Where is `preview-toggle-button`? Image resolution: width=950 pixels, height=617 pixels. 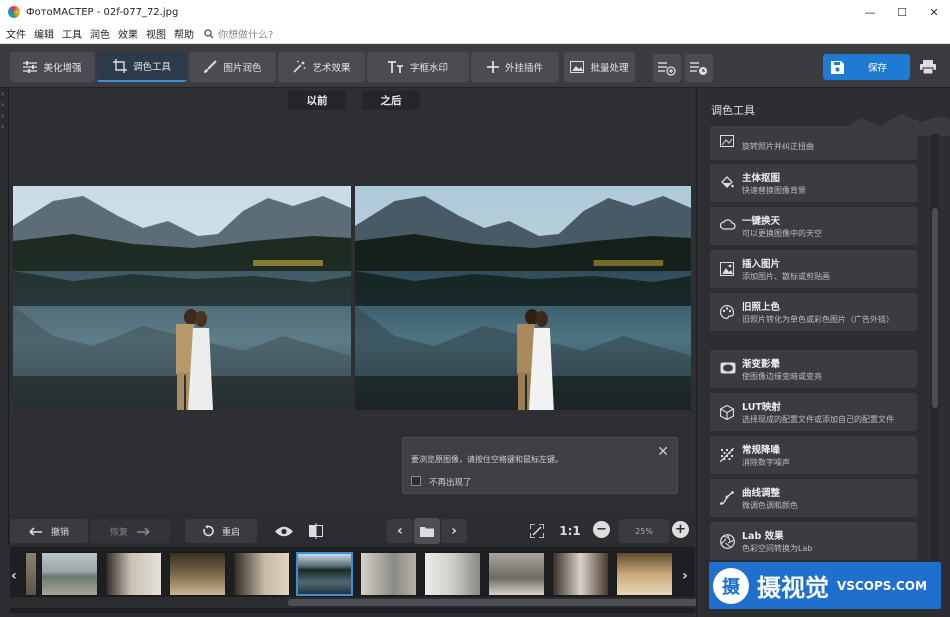
preview-toggle-button is located at coordinates (284, 531).